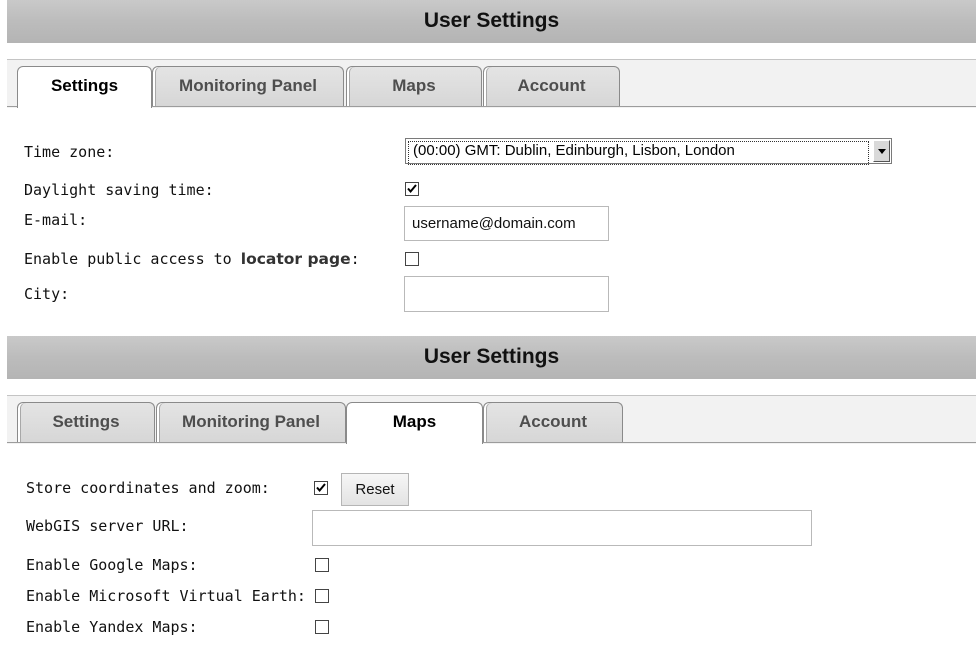 This screenshot has height=646, width=976. I want to click on webgis-url-label: WebGIS server URL:, so click(107, 526).